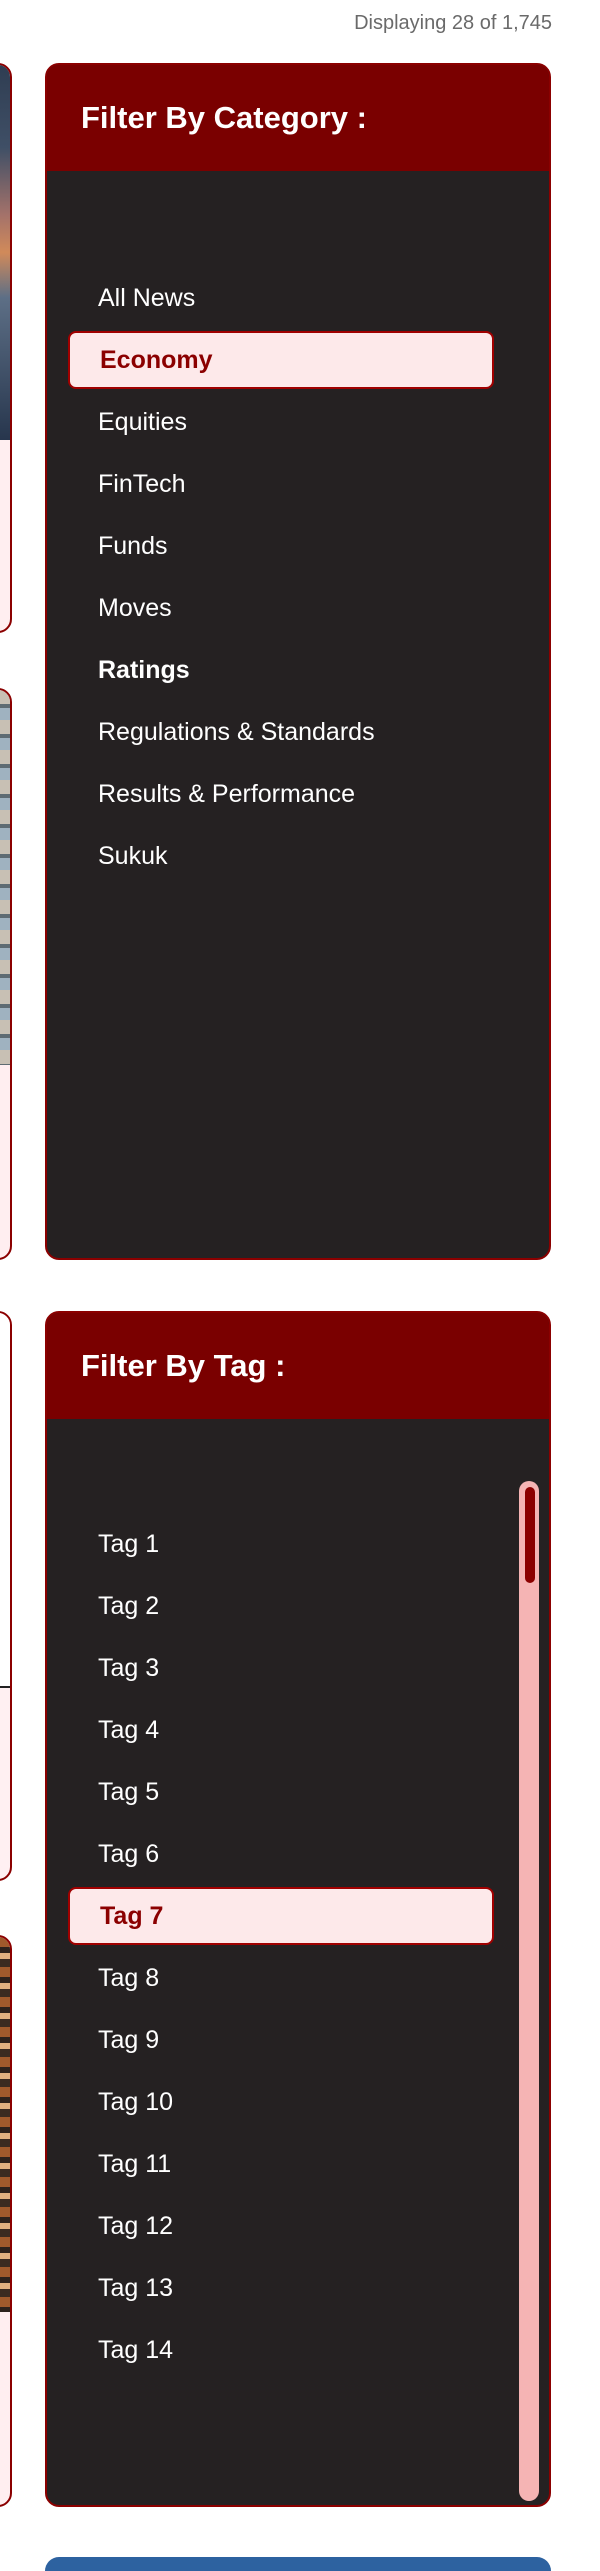 The width and height of the screenshot is (600, 2571). Describe the element at coordinates (281, 1854) in the screenshot. I see `tag-item-6: Tag 6` at that location.